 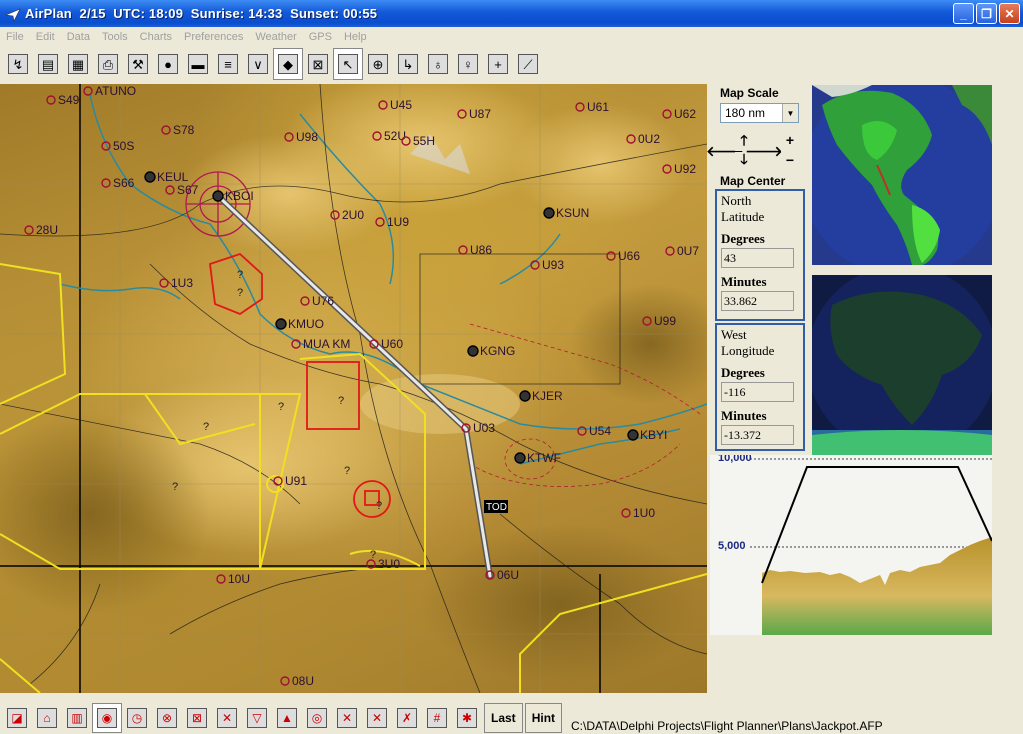 I want to click on airspace-button: ⊗, so click(x=167, y=718).